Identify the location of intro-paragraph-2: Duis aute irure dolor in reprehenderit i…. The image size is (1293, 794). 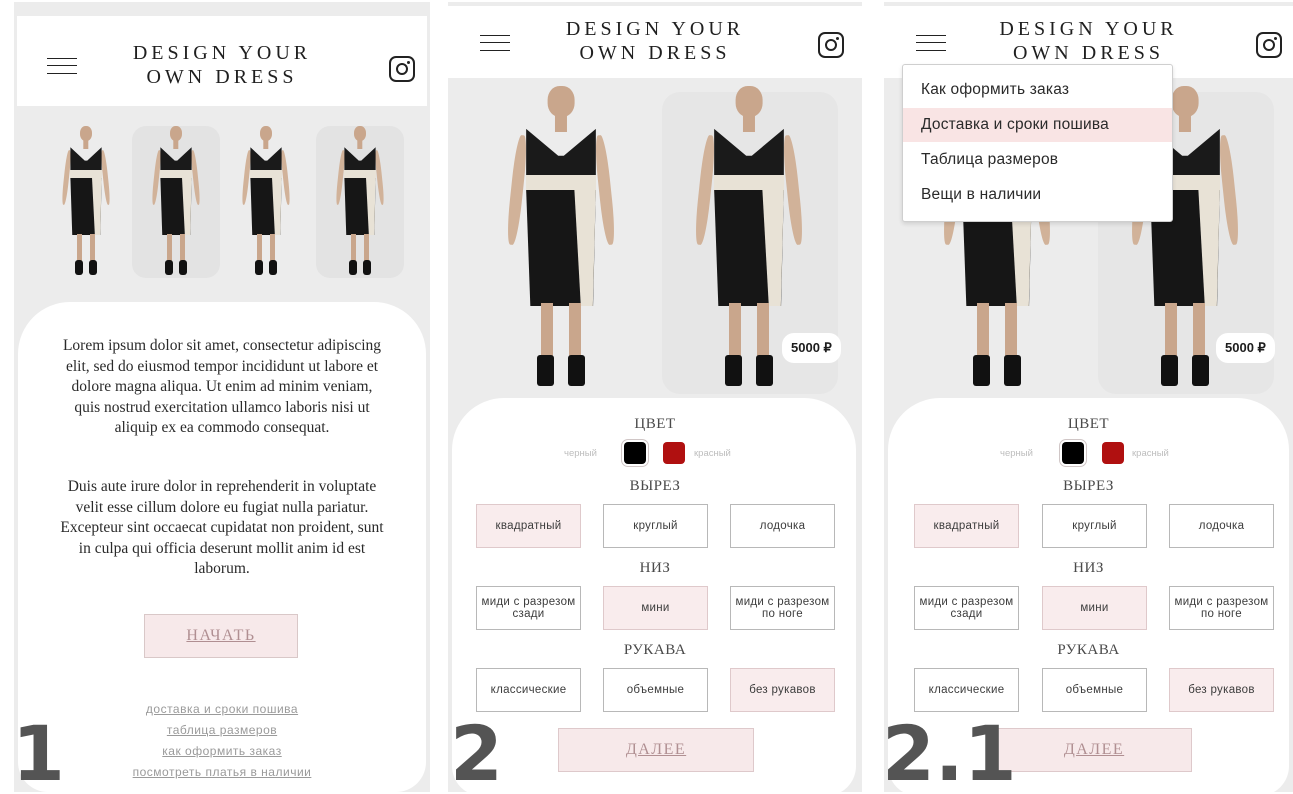
(222, 527).